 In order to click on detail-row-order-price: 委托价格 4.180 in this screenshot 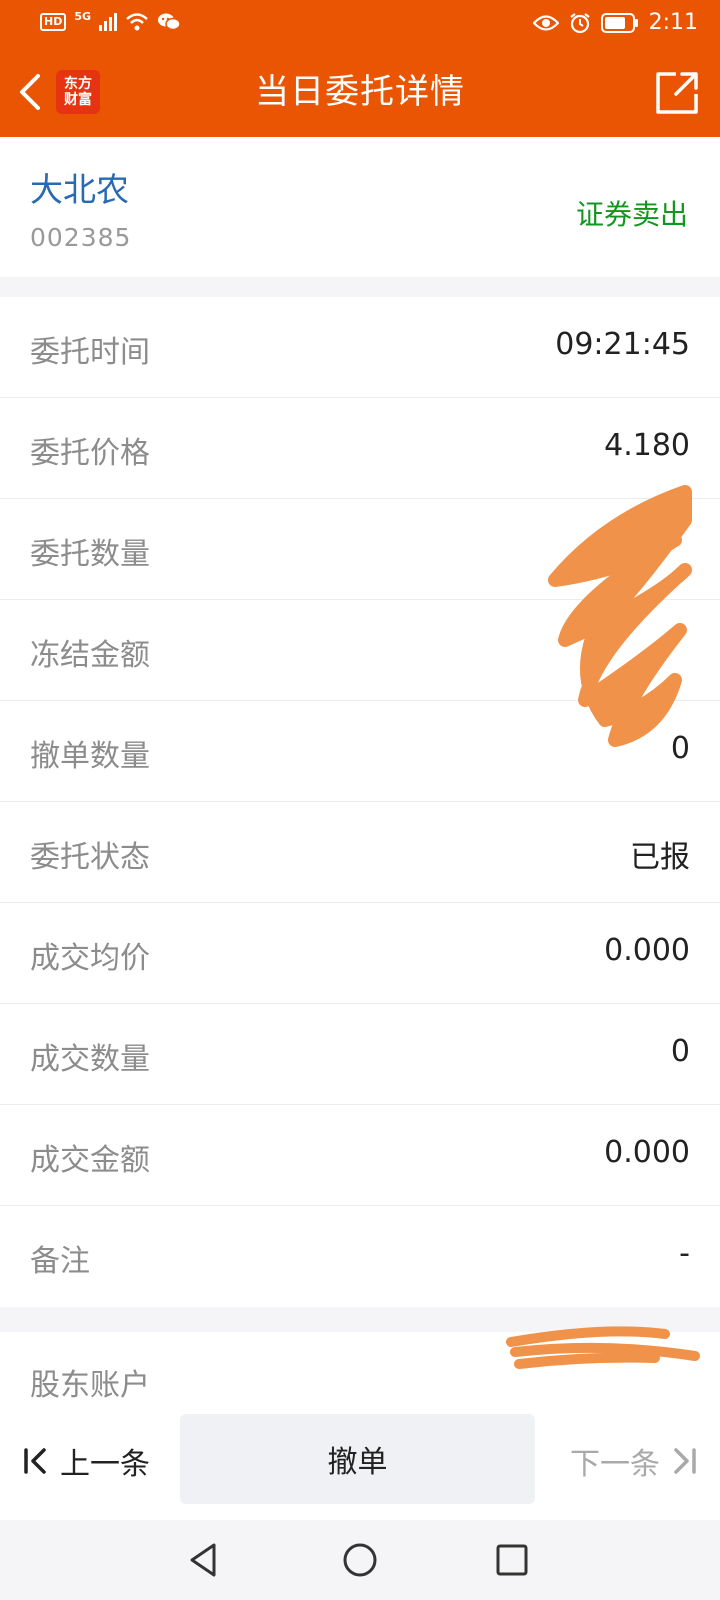, I will do `click(360, 448)`.